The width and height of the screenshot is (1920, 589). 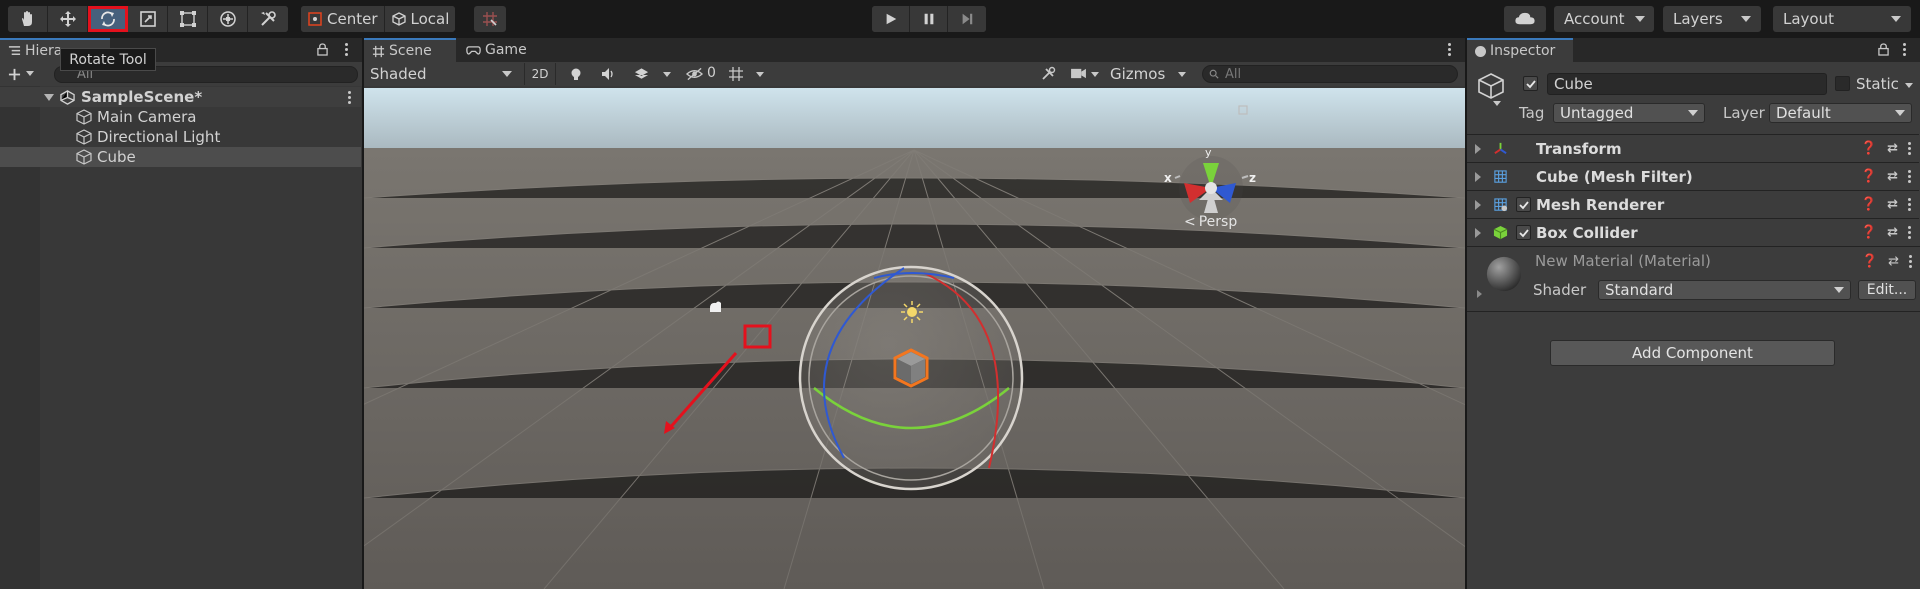 What do you see at coordinates (1629, 113) in the screenshot?
I see `tag-dropdown: Untagged` at bounding box center [1629, 113].